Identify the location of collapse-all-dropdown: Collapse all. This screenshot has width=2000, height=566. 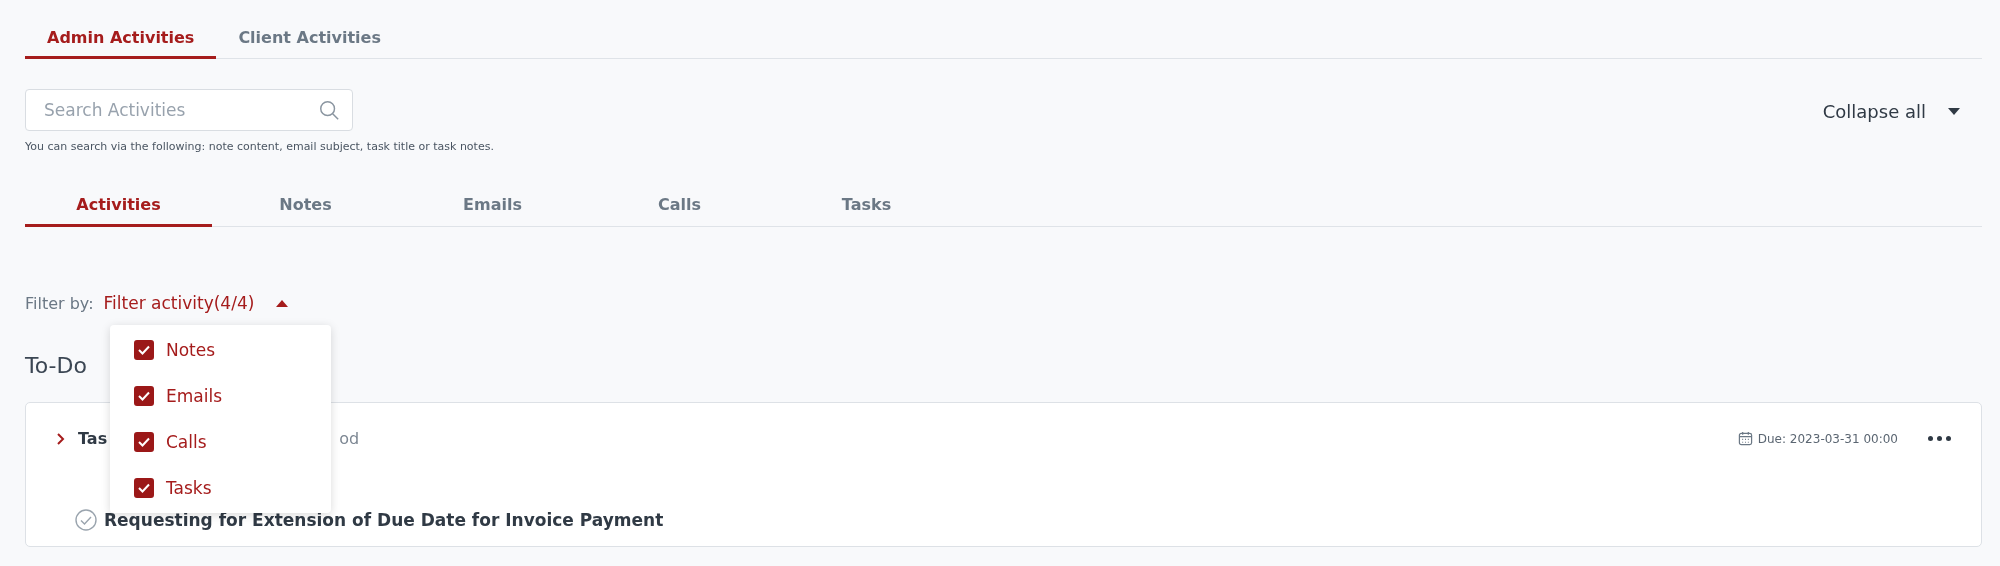
(1891, 111).